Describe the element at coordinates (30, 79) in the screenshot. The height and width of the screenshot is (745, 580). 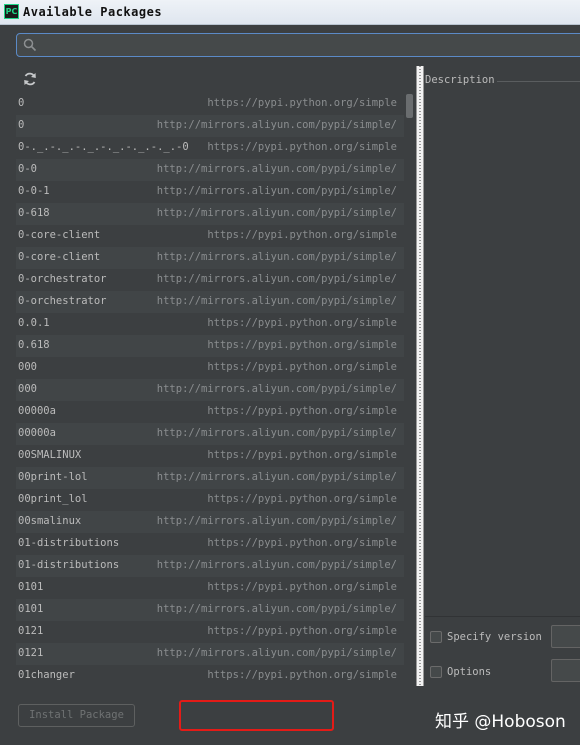
I see `refresh-icon` at that location.